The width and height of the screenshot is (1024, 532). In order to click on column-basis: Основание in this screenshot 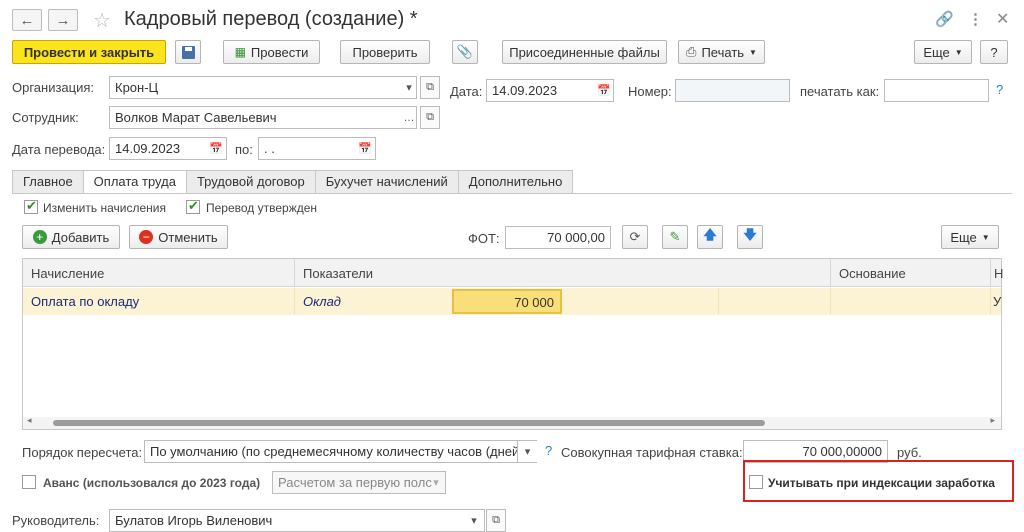, I will do `click(911, 273)`.